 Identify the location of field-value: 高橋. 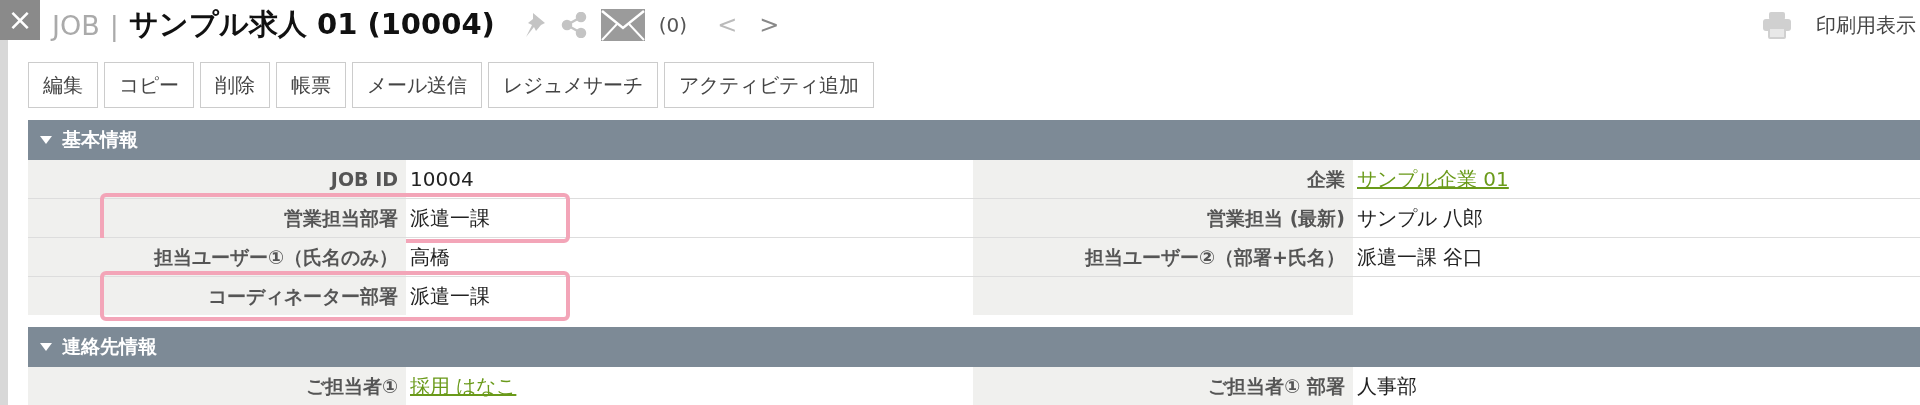
(430, 257).